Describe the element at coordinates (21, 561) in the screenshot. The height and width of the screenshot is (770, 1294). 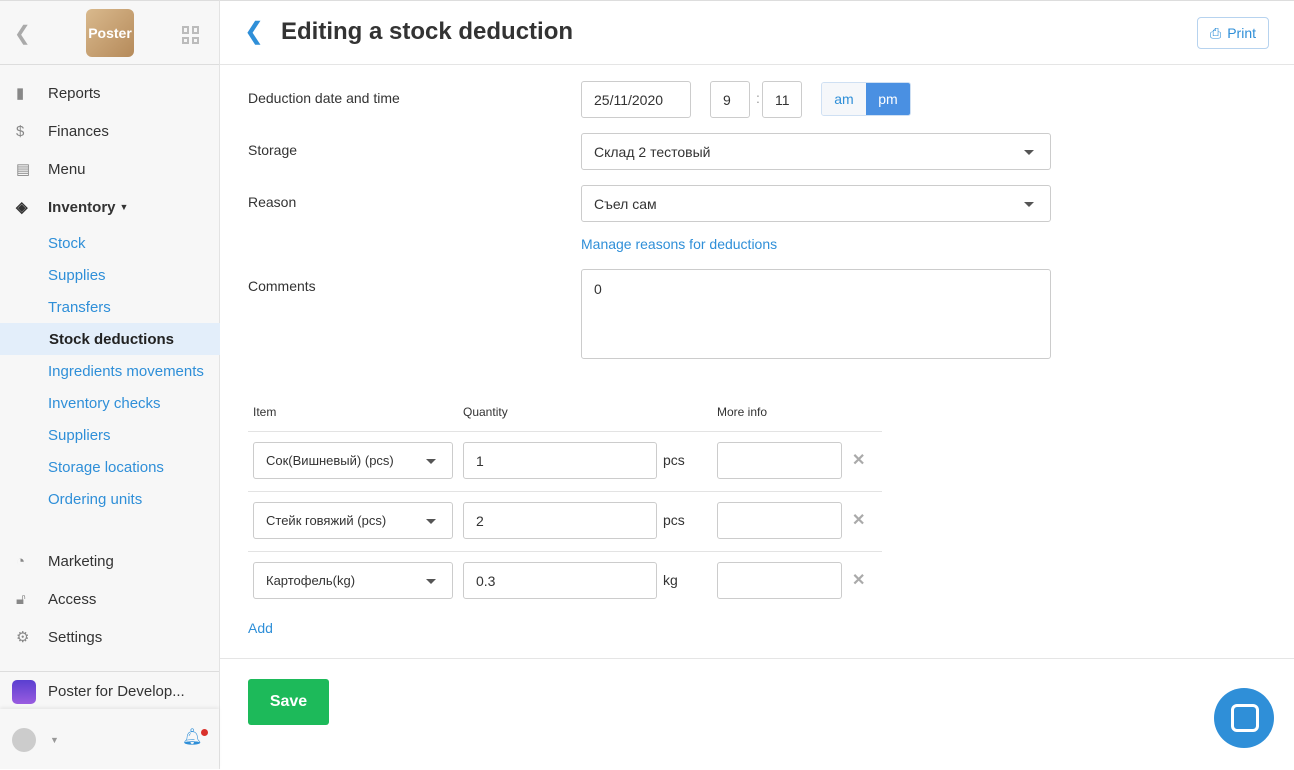
I see `pie-icon: ◔` at that location.